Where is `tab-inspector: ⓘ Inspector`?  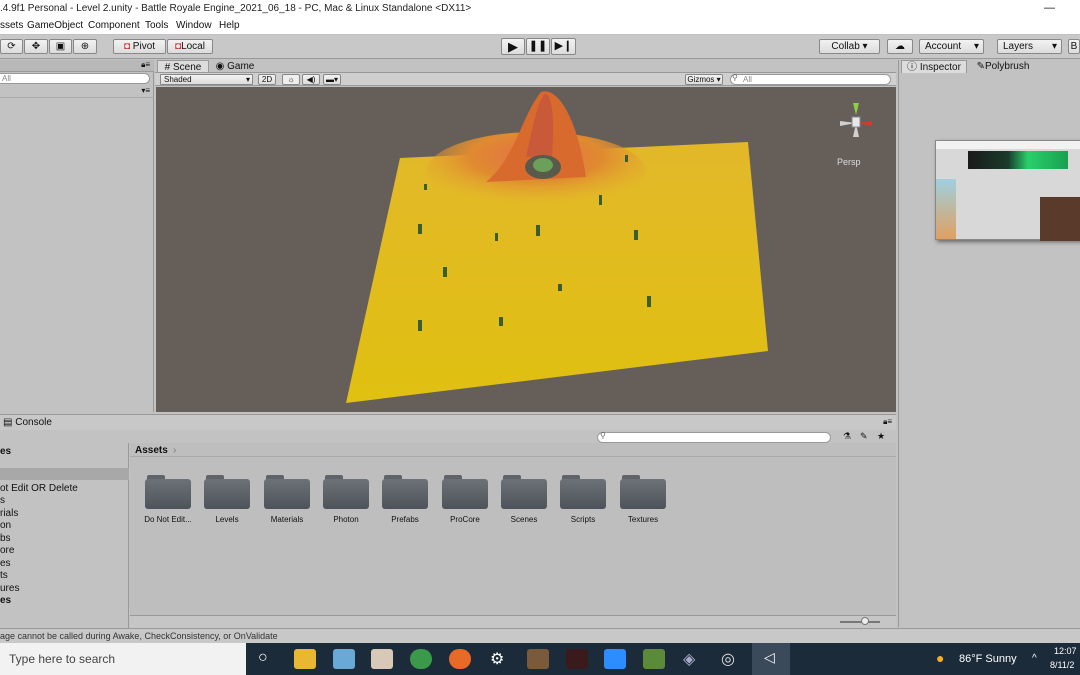 tab-inspector: ⓘ Inspector is located at coordinates (934, 66).